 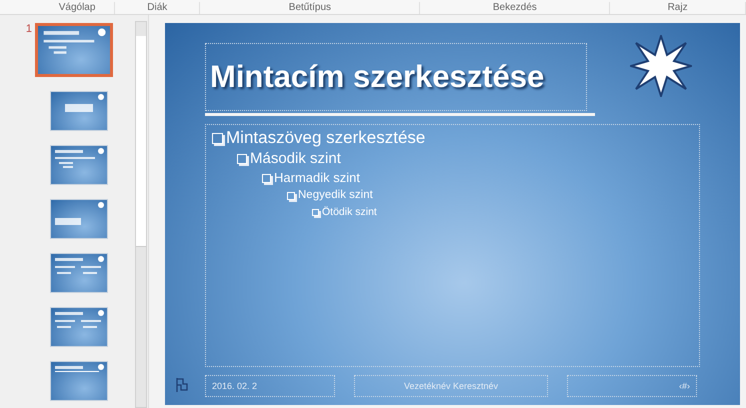 I want to click on title-placeholder: Mintacím szerkesztése, so click(x=396, y=77).